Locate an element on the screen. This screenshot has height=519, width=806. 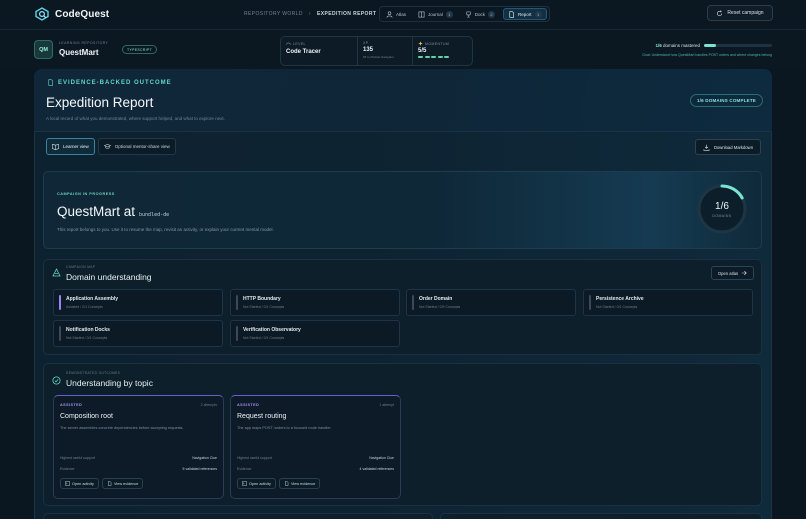
nav-journal-label: Journal is located at coordinates (435, 14).